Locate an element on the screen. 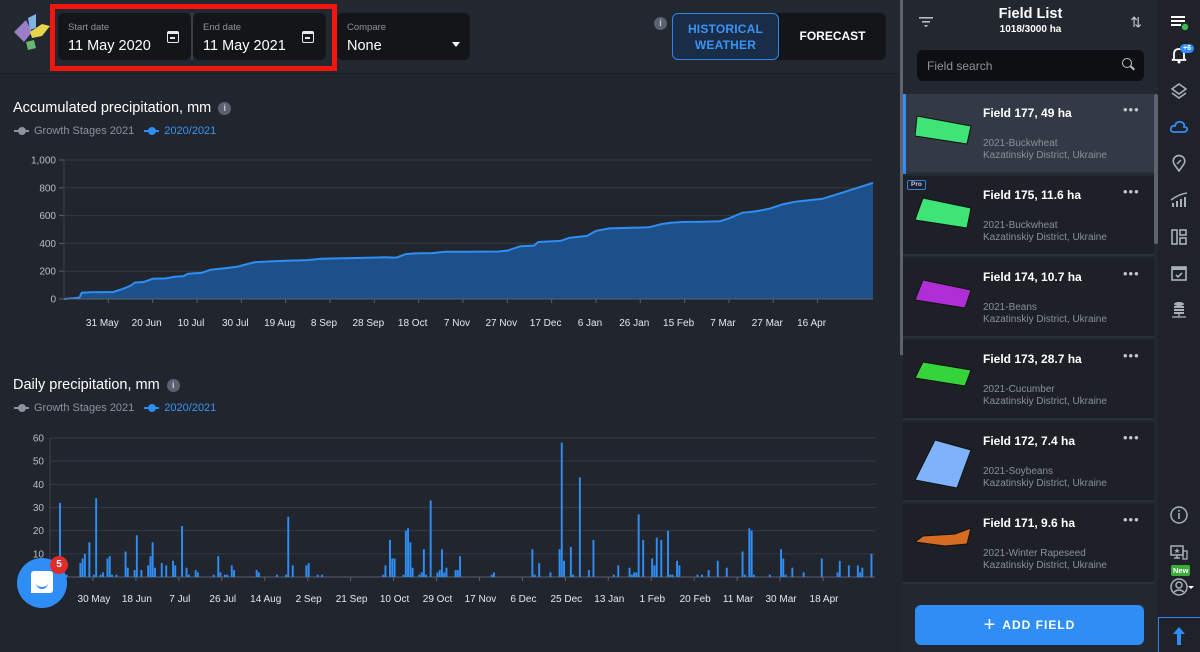 Image resolution: width=1200 pixels, height=652 pixels. calendar-task-icon is located at coordinates (1179, 273).